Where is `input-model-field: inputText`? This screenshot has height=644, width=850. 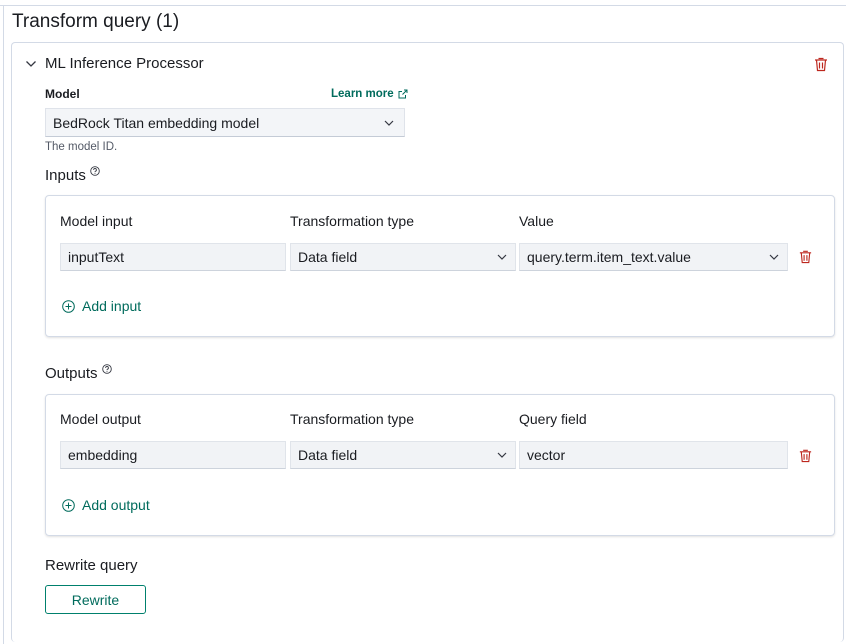 input-model-field: inputText is located at coordinates (173, 257).